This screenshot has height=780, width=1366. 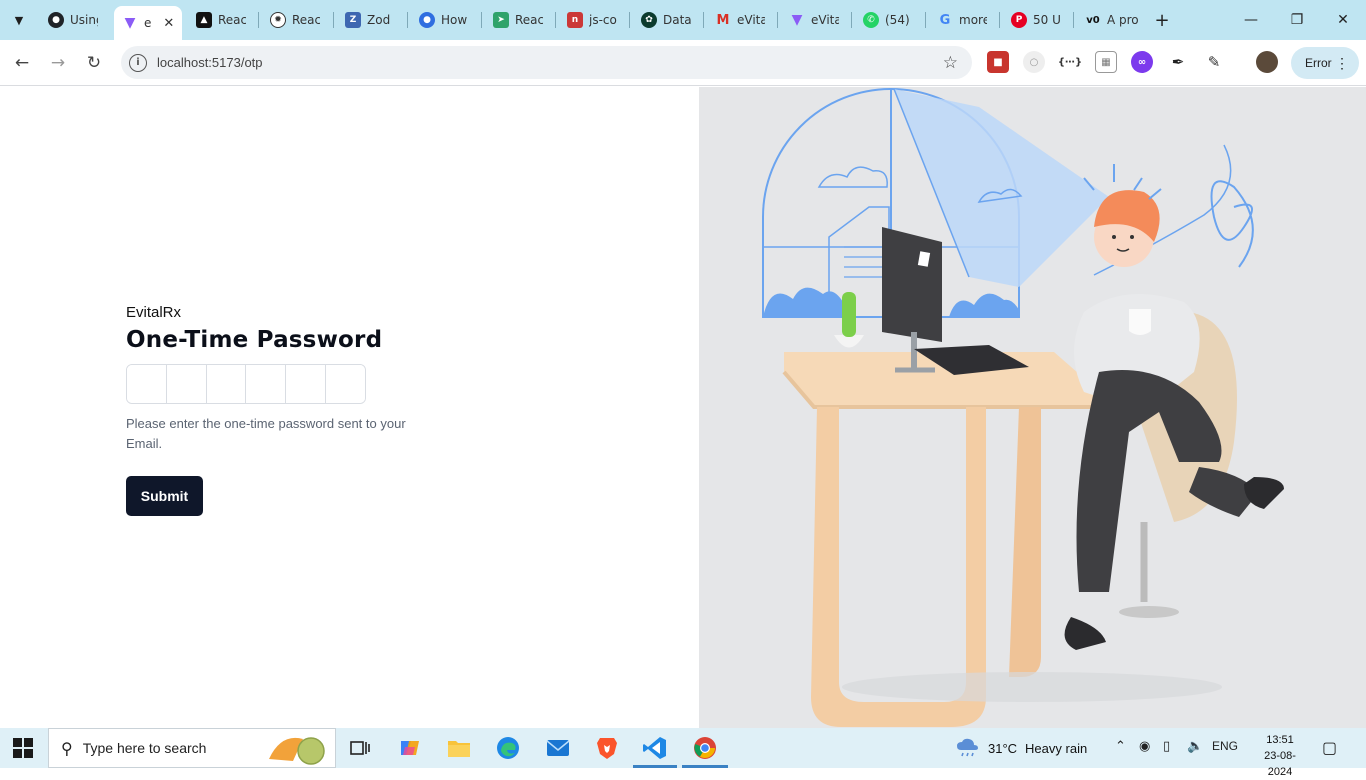 I want to click on vite-icon: ▼, so click(x=130, y=23).